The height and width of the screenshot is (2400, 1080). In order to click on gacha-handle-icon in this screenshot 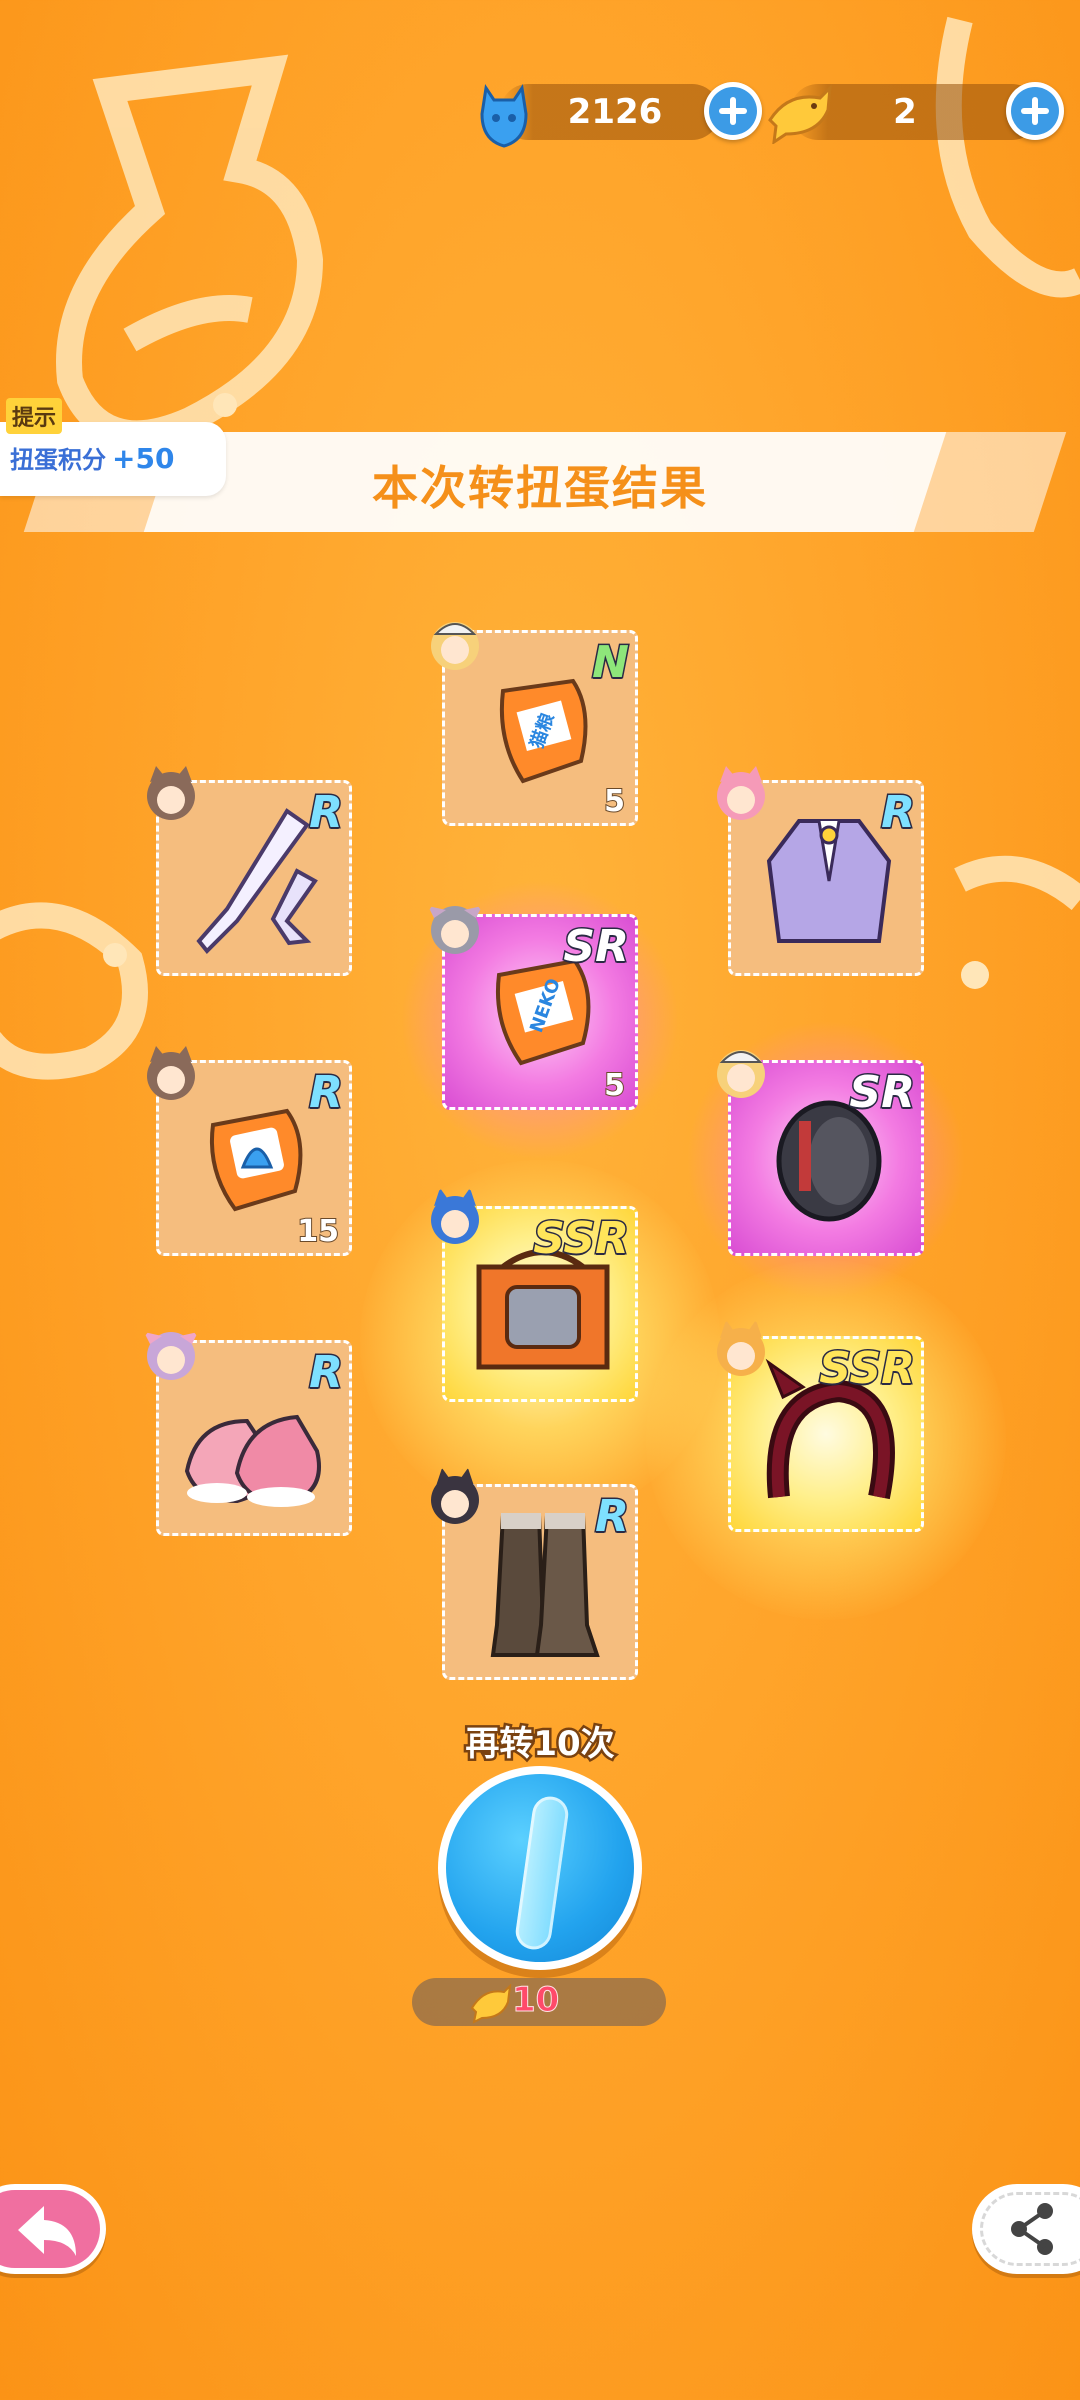, I will do `click(542, 1873)`.